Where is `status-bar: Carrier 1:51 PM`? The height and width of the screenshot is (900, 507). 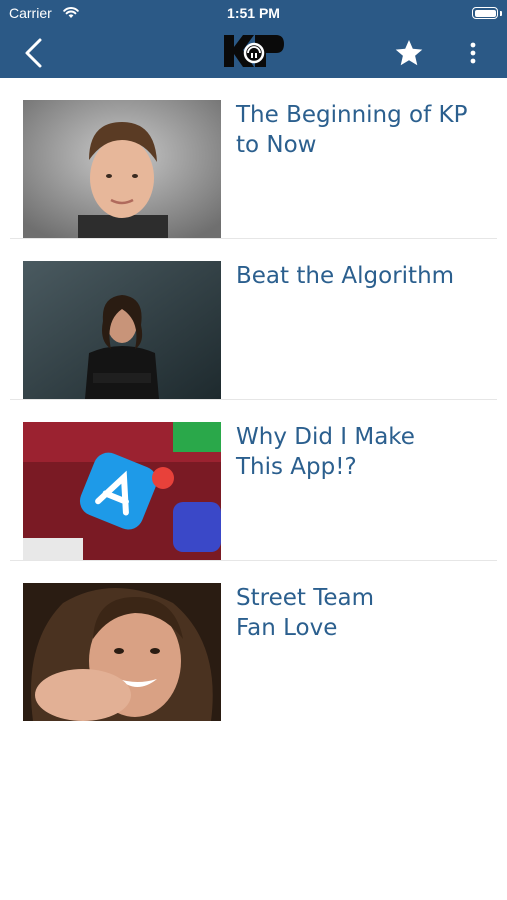 status-bar: Carrier 1:51 PM is located at coordinates (253, 14).